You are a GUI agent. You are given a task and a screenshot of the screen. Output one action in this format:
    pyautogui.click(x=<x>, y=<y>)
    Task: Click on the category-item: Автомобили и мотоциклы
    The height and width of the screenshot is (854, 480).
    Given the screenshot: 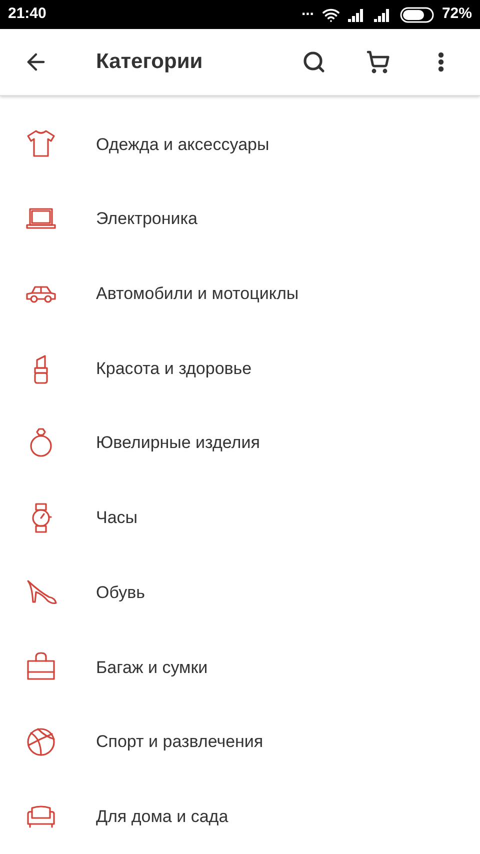 What is the action you would take?
    pyautogui.click(x=240, y=294)
    